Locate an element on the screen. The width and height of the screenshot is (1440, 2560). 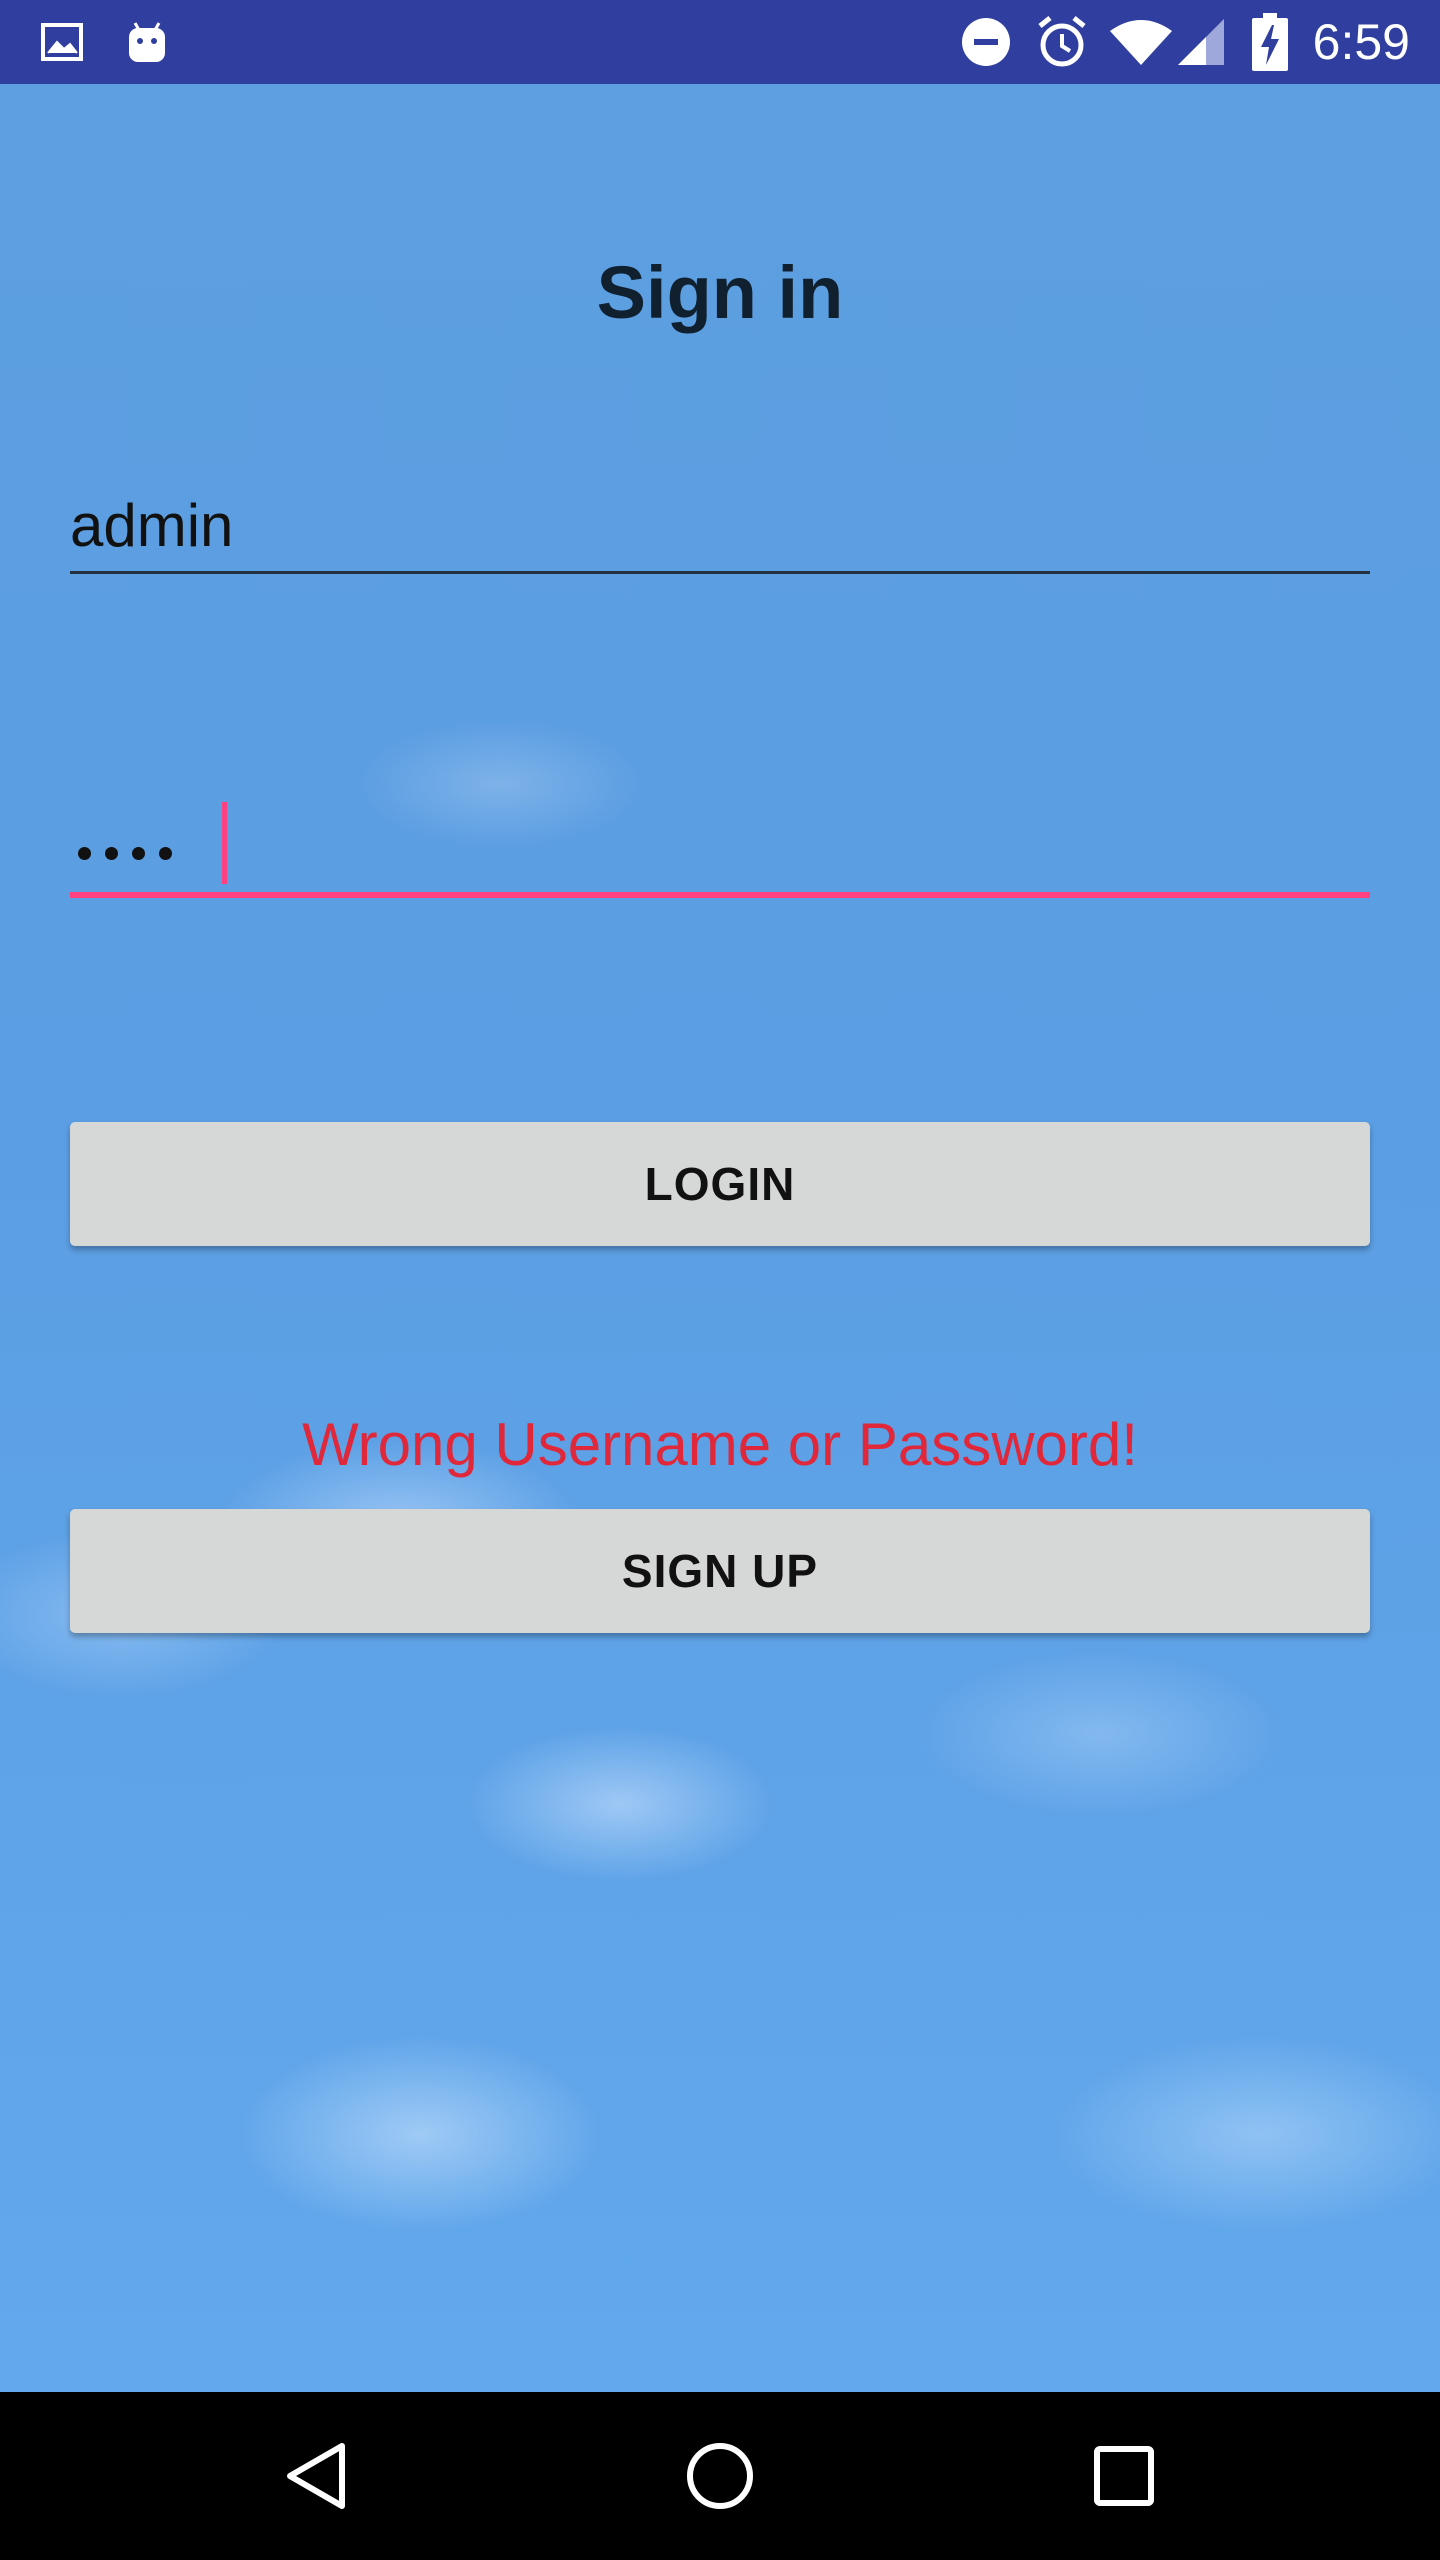
username-underline is located at coordinates (720, 572).